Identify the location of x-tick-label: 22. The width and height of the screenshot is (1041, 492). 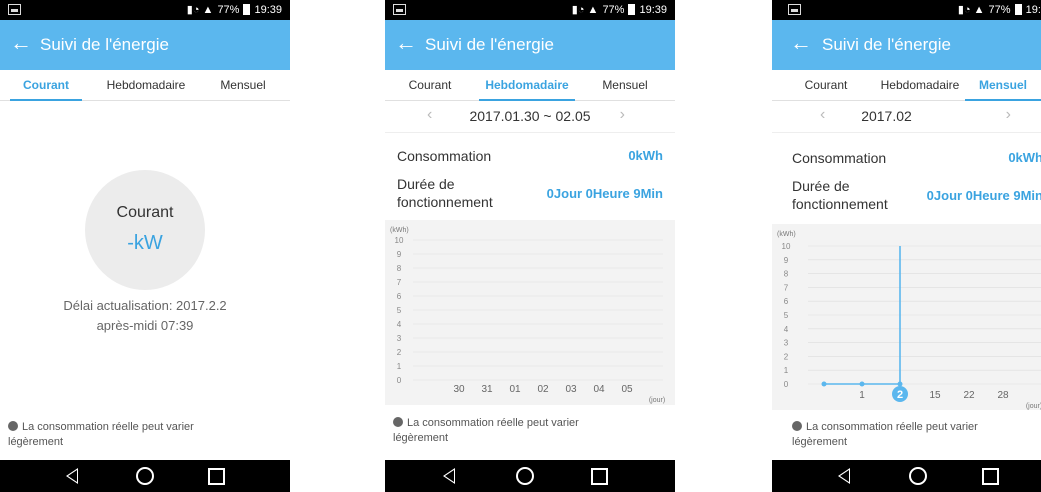
(969, 395).